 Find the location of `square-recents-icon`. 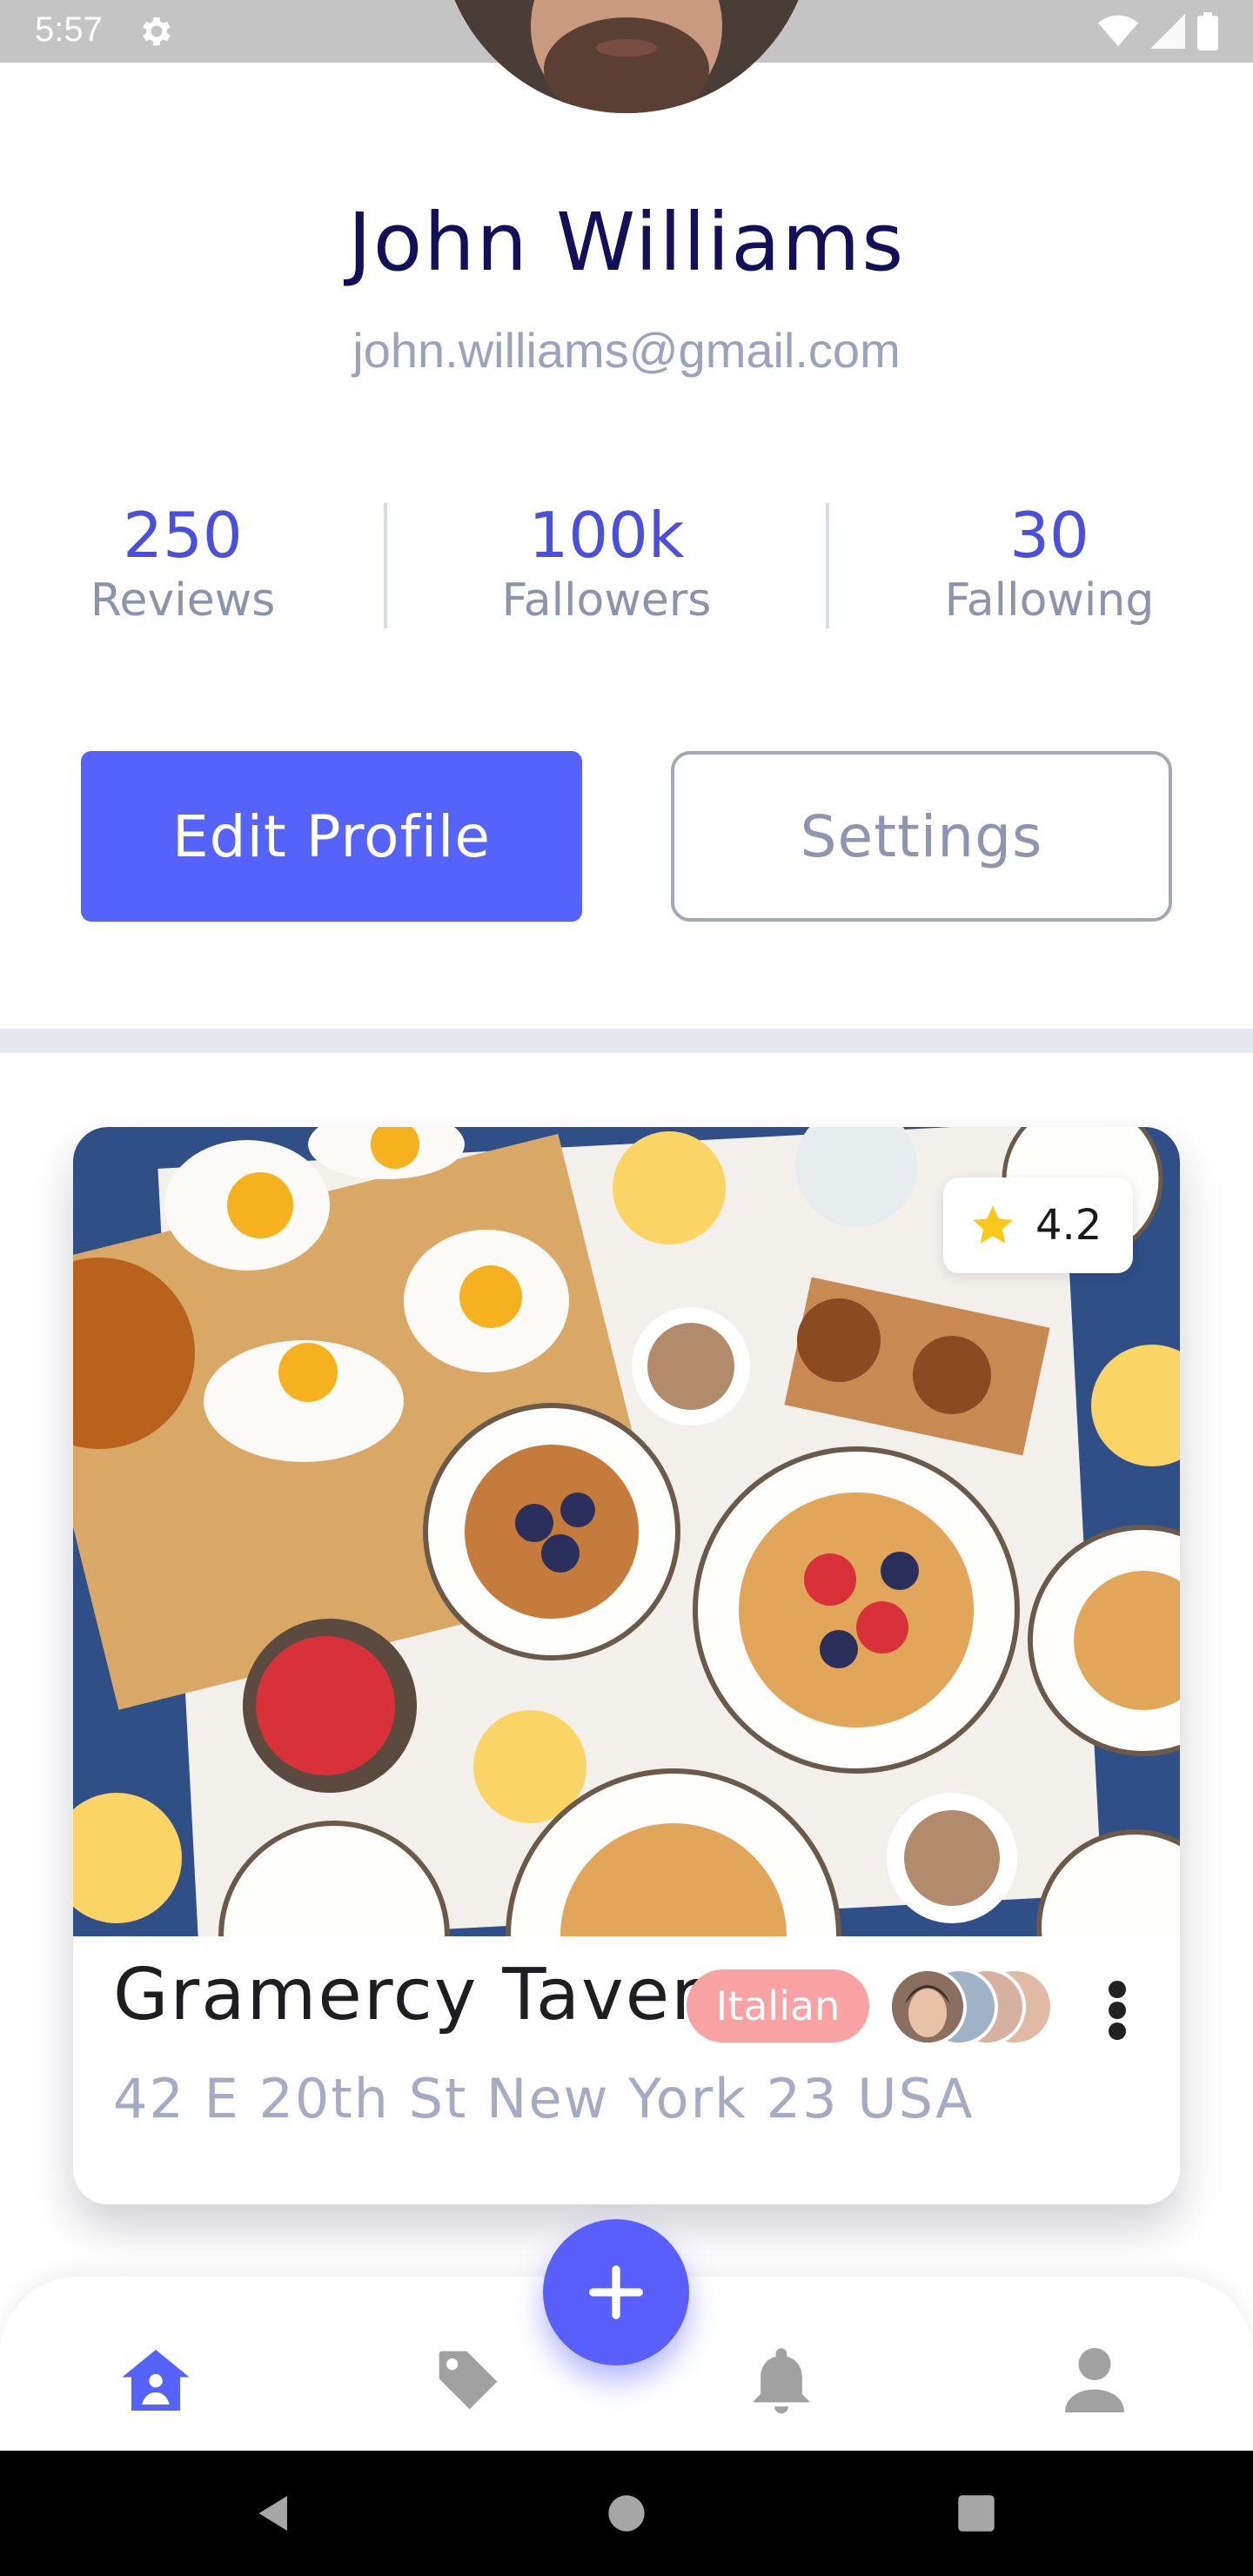

square-recents-icon is located at coordinates (977, 2513).